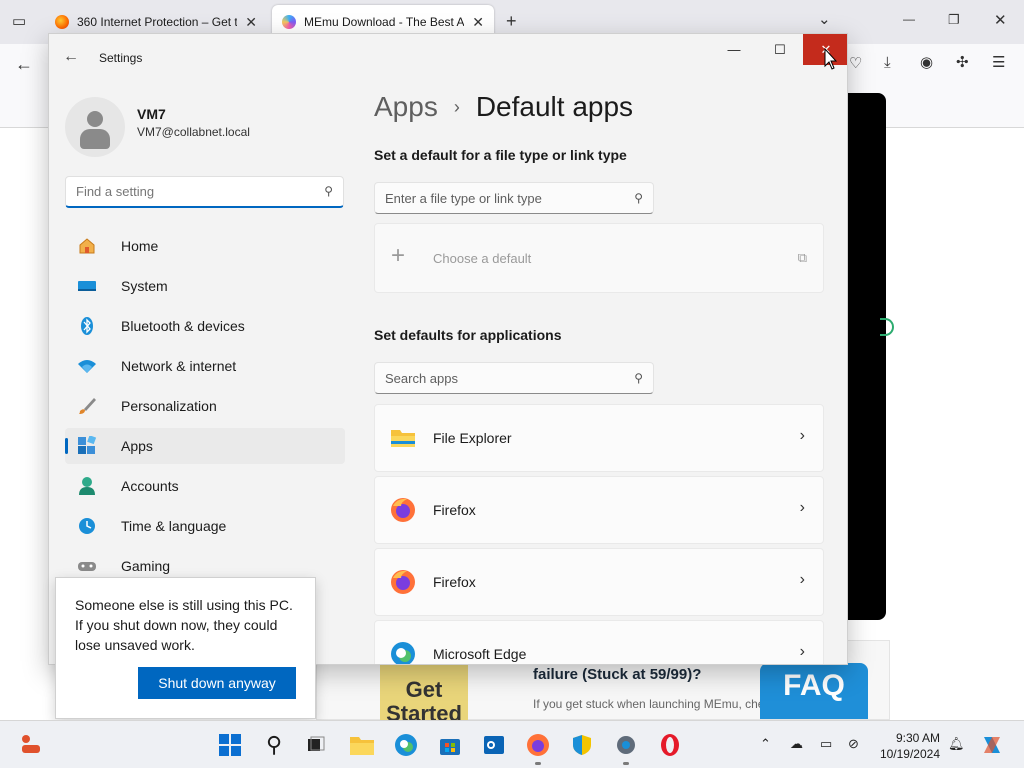 This screenshot has width=1024, height=768. I want to click on sidebar-item-home: Home, so click(205, 246).